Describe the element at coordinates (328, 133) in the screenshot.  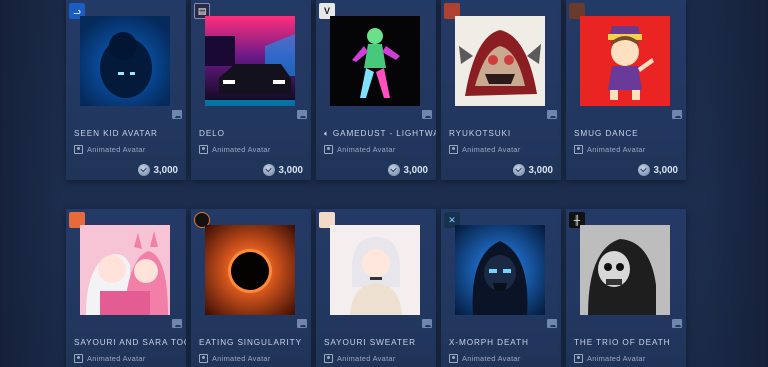
I see `speaker-icon: 🔈︎` at that location.